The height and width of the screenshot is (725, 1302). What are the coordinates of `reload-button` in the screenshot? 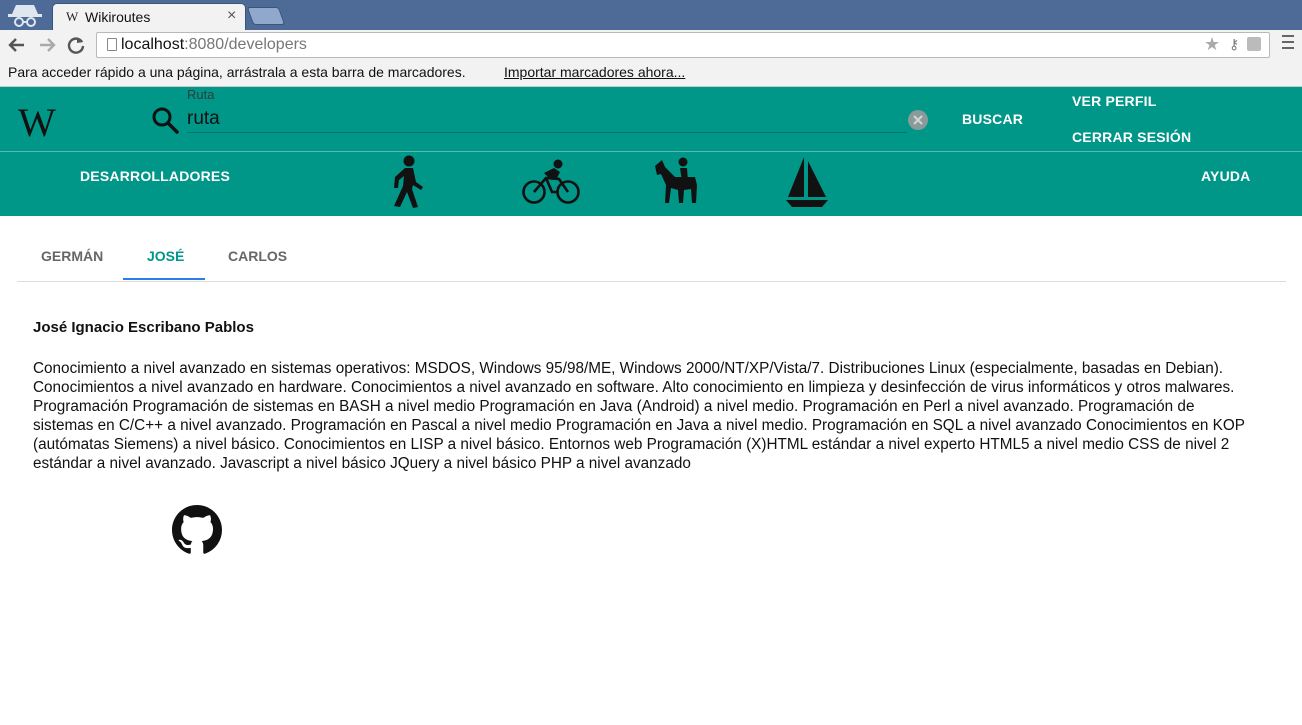 It's located at (76, 45).